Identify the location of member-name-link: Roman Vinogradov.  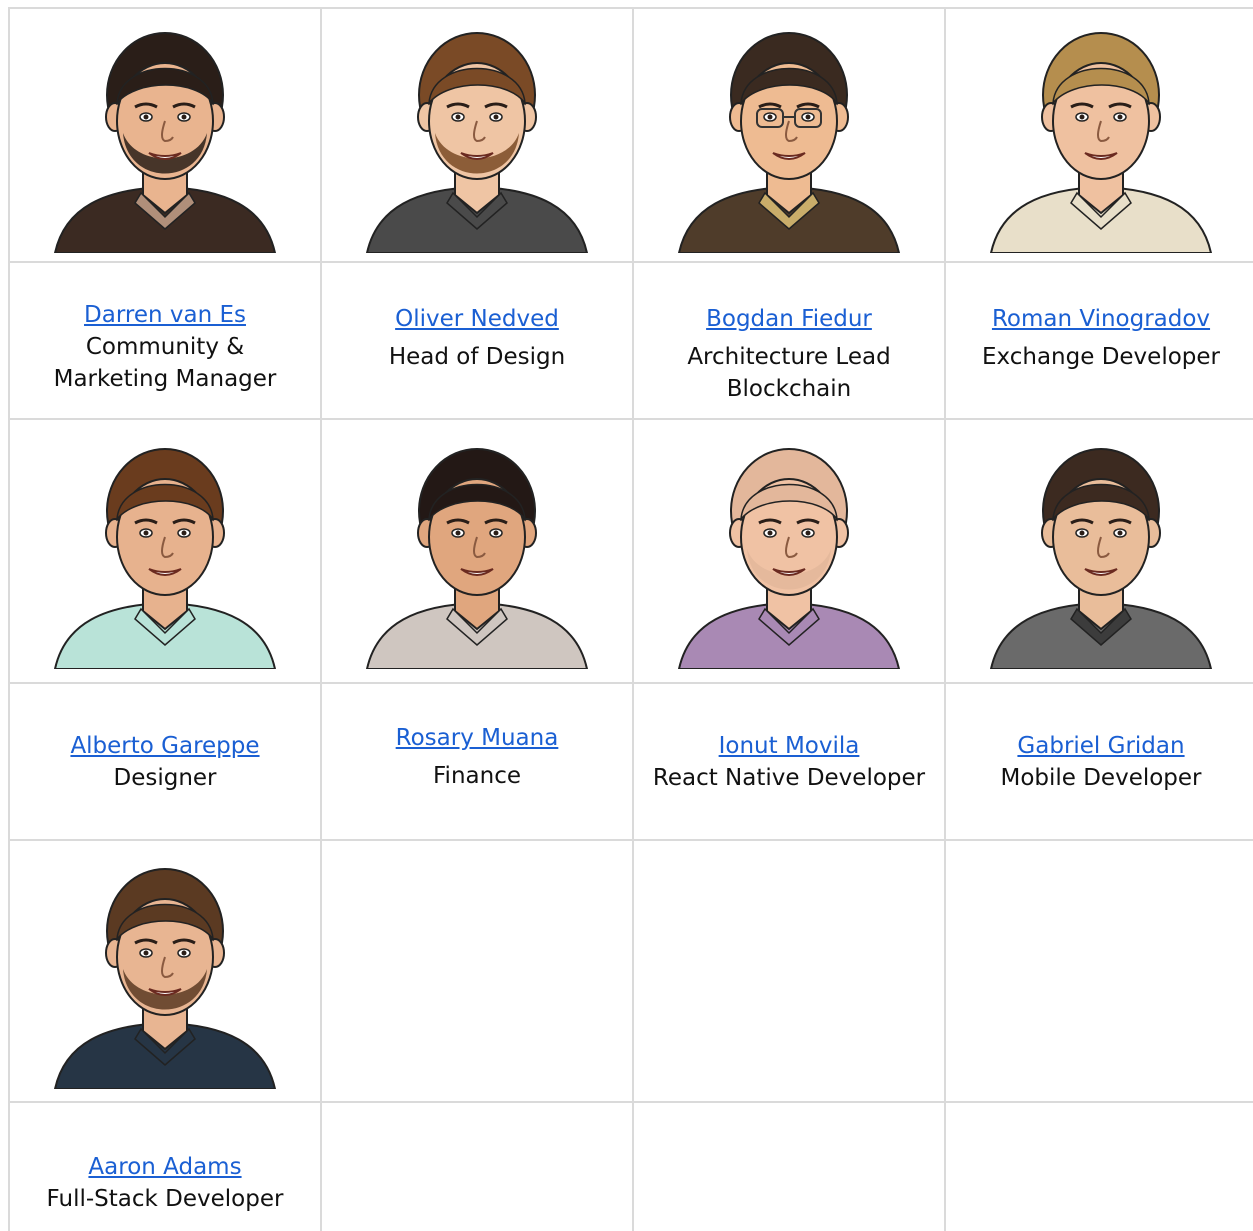
(1101, 319).